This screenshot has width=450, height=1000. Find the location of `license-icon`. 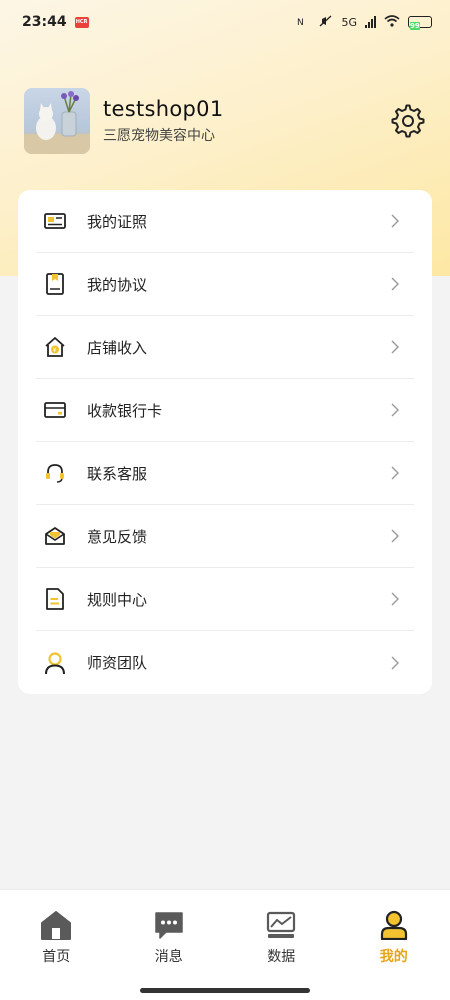

license-icon is located at coordinates (55, 221).